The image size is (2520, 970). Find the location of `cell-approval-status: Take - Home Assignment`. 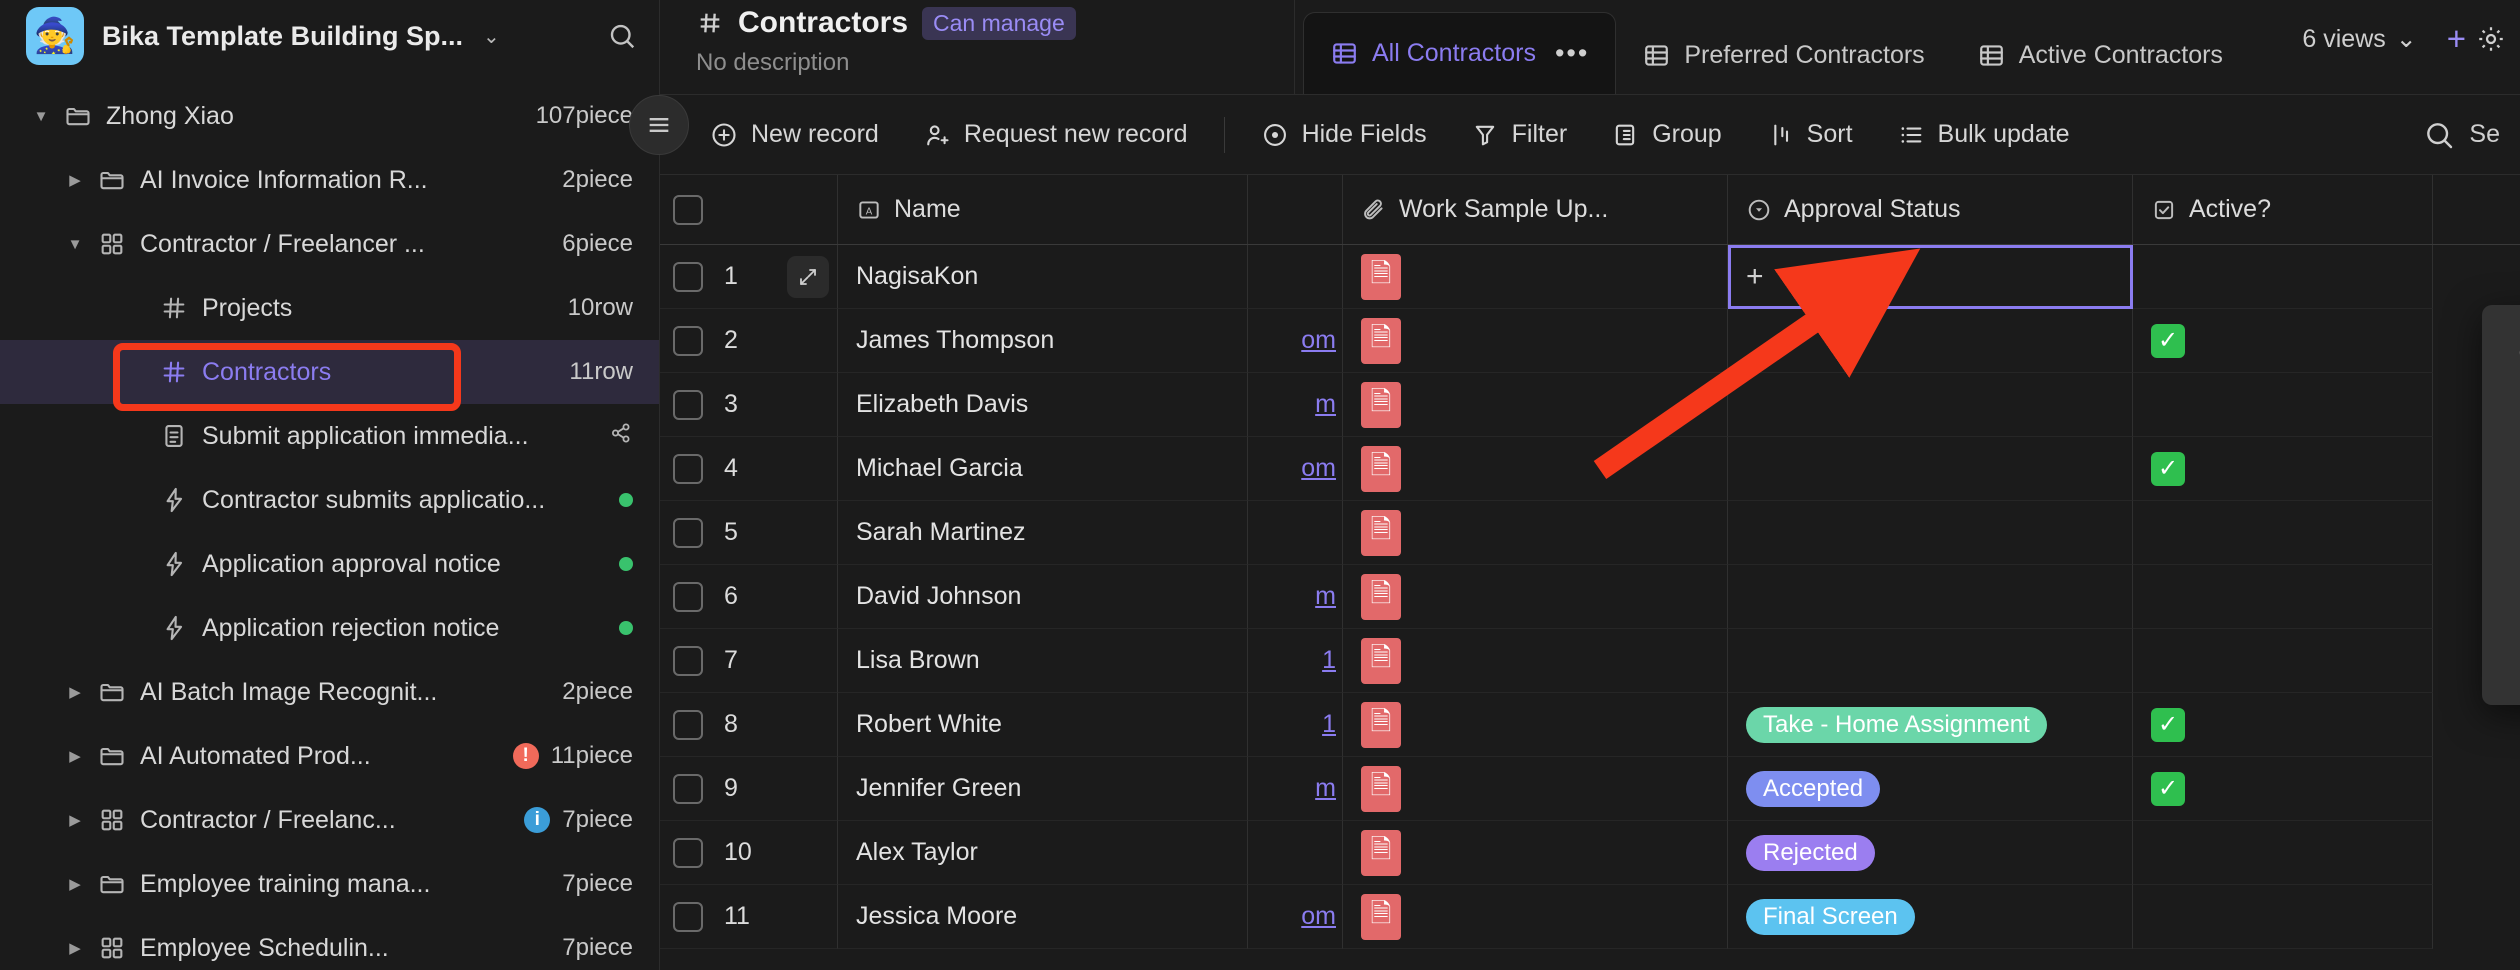

cell-approval-status: Take - Home Assignment is located at coordinates (1930, 725).